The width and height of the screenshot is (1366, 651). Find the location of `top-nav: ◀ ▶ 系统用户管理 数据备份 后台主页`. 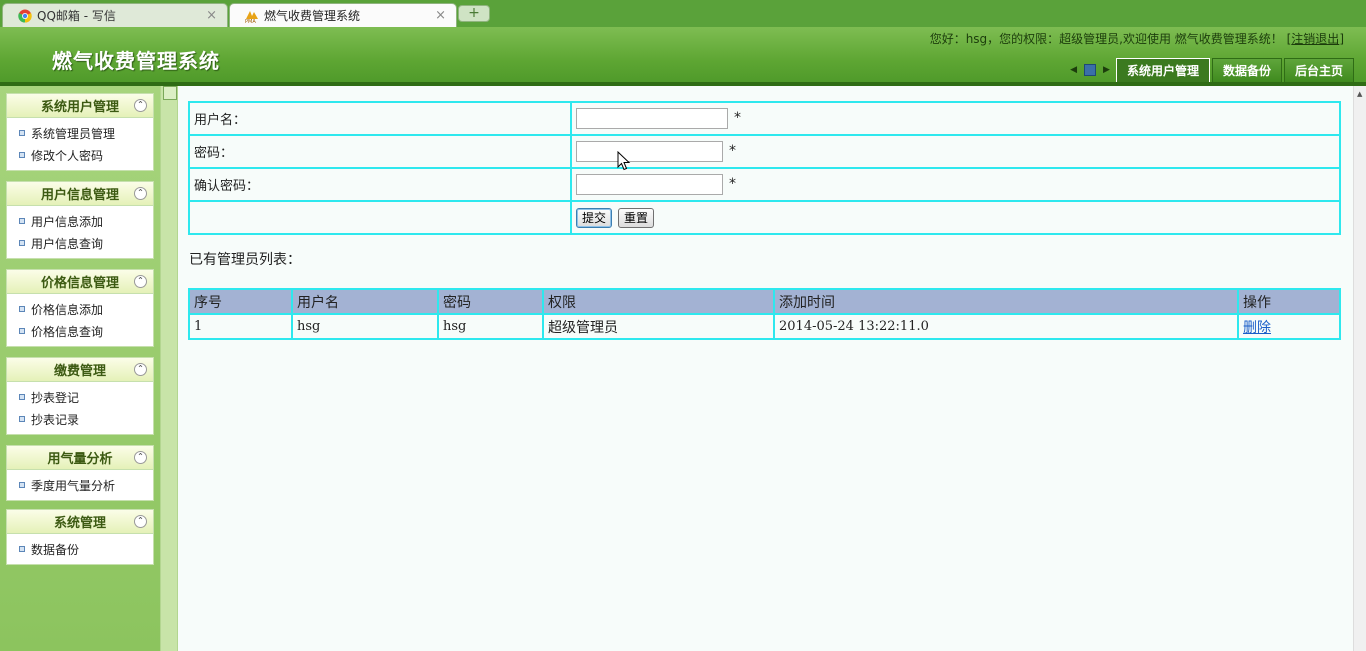

top-nav: ◀ ▶ 系统用户管理 数据备份 后台主页 is located at coordinates (1210, 70).